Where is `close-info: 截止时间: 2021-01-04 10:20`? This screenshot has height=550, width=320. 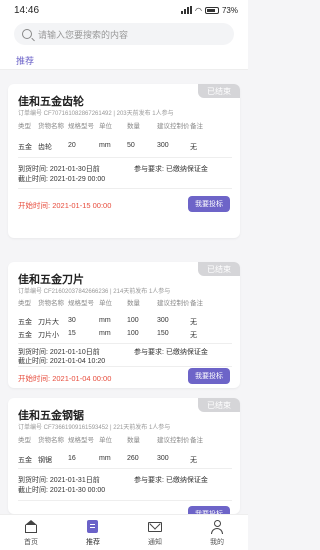
close-info: 截止时间: 2021-01-04 10:20 is located at coordinates (61, 361).